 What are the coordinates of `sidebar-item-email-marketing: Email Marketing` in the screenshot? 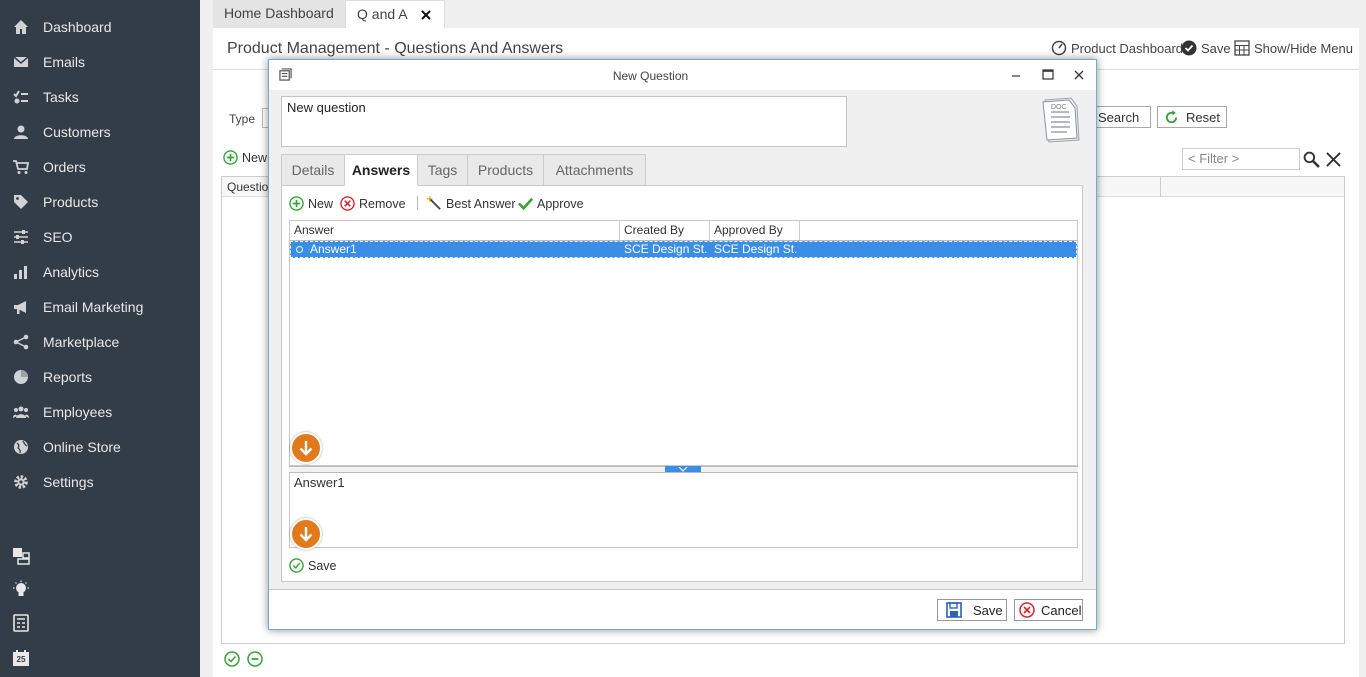 It's located at (100, 306).